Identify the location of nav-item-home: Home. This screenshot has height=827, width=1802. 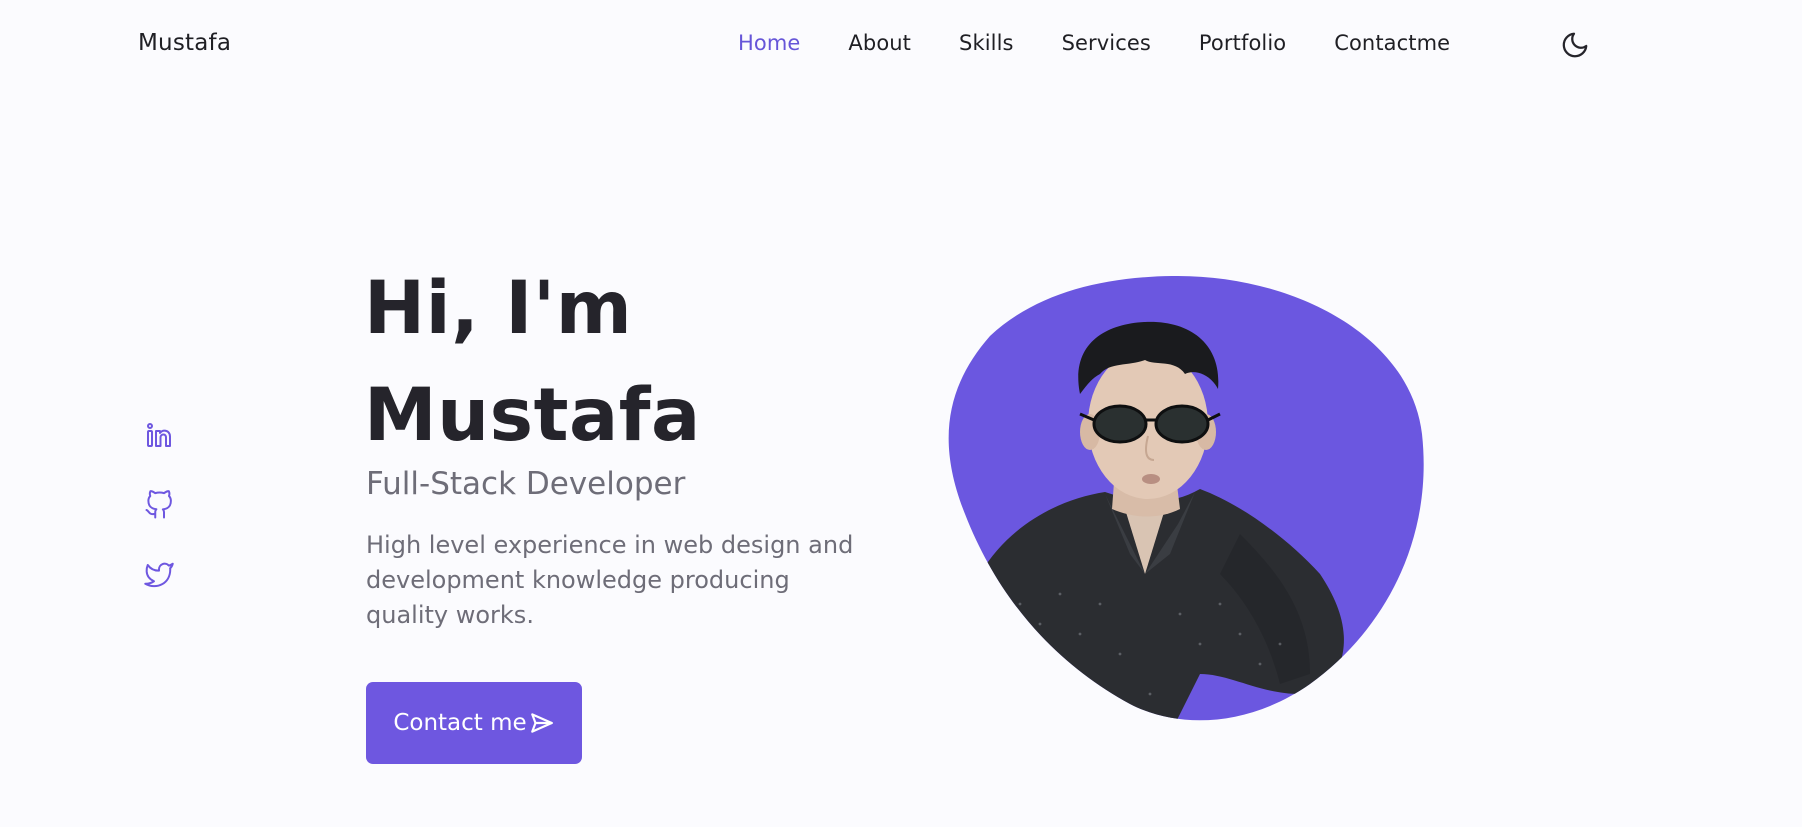
(769, 43).